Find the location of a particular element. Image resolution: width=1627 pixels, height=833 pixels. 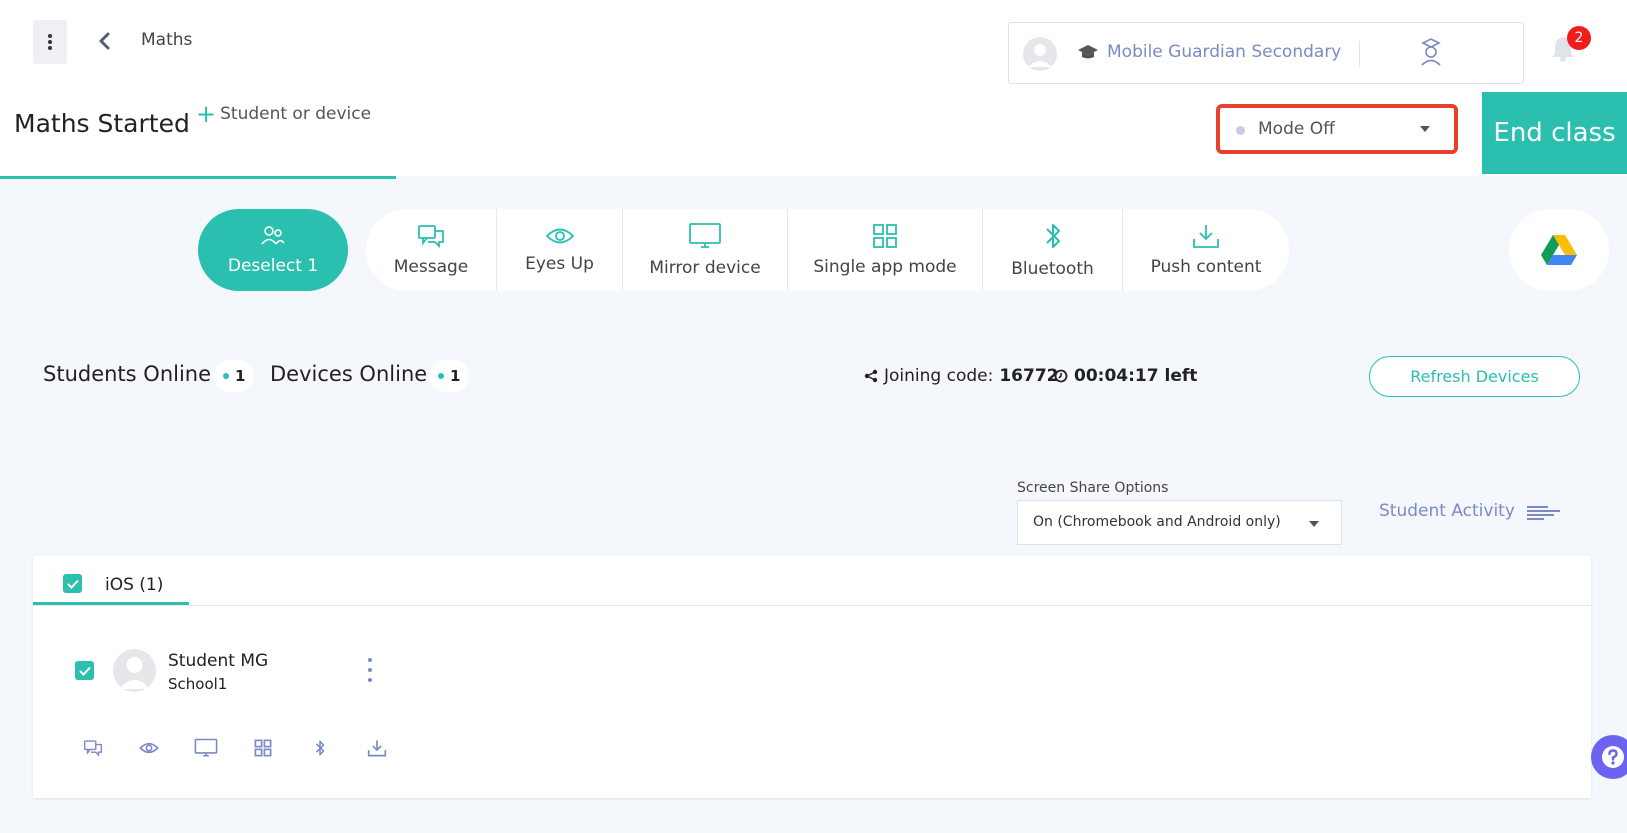

devices-online-count: 1 is located at coordinates (449, 376).